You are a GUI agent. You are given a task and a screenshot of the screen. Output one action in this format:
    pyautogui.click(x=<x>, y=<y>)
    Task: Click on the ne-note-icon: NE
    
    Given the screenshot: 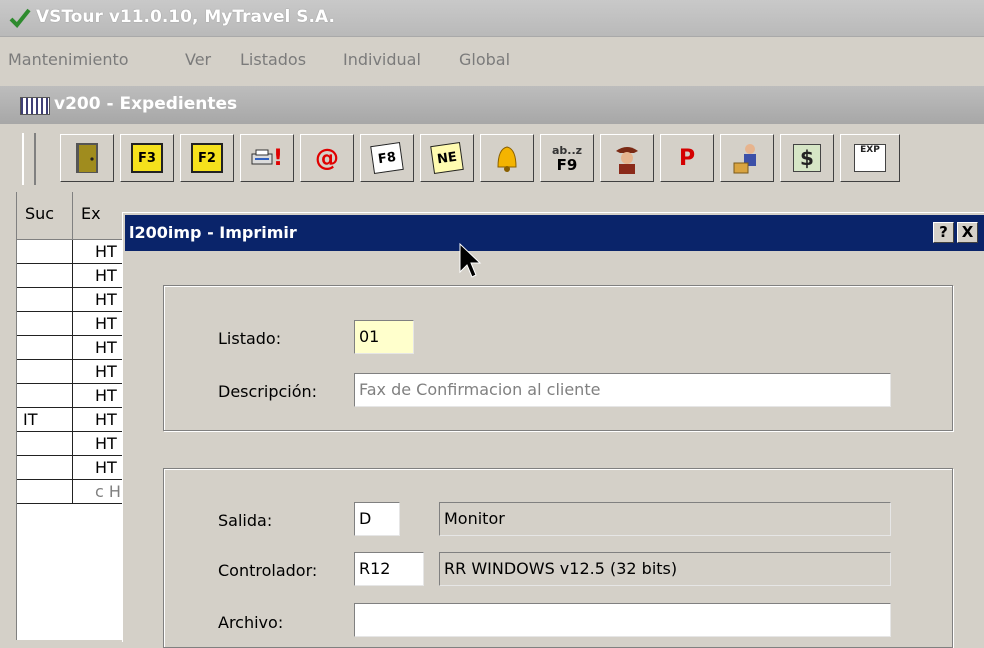 What is the action you would take?
    pyautogui.click(x=447, y=158)
    